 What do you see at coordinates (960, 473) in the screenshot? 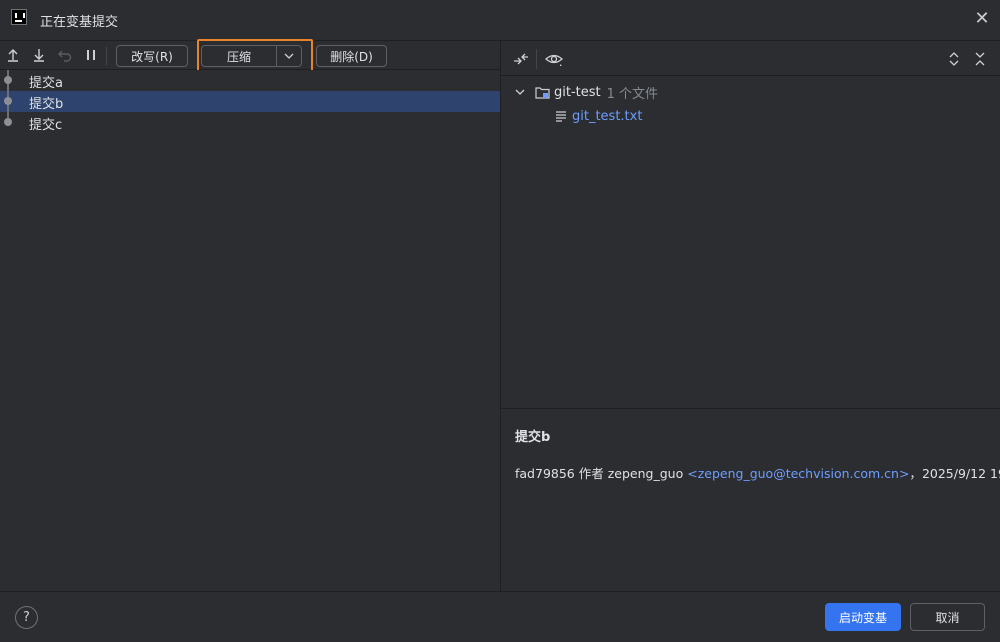
I see `commit-date: 2025/9/12 19:00` at bounding box center [960, 473].